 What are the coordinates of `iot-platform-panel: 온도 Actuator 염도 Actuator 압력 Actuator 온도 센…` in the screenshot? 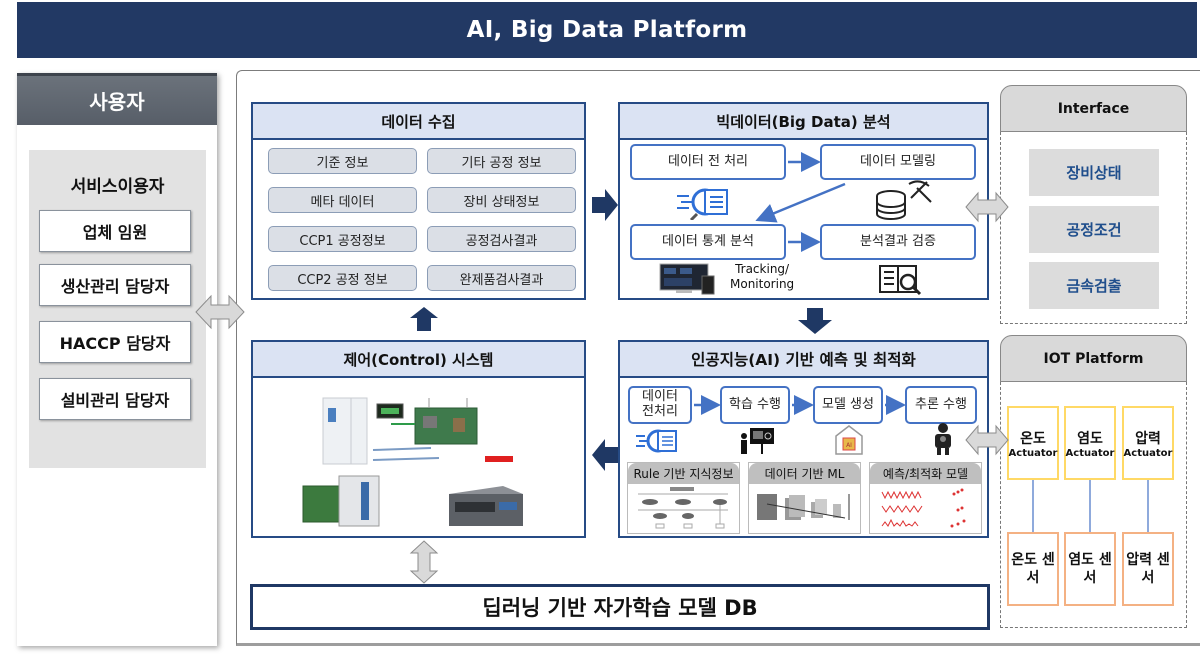 It's located at (1093, 505).